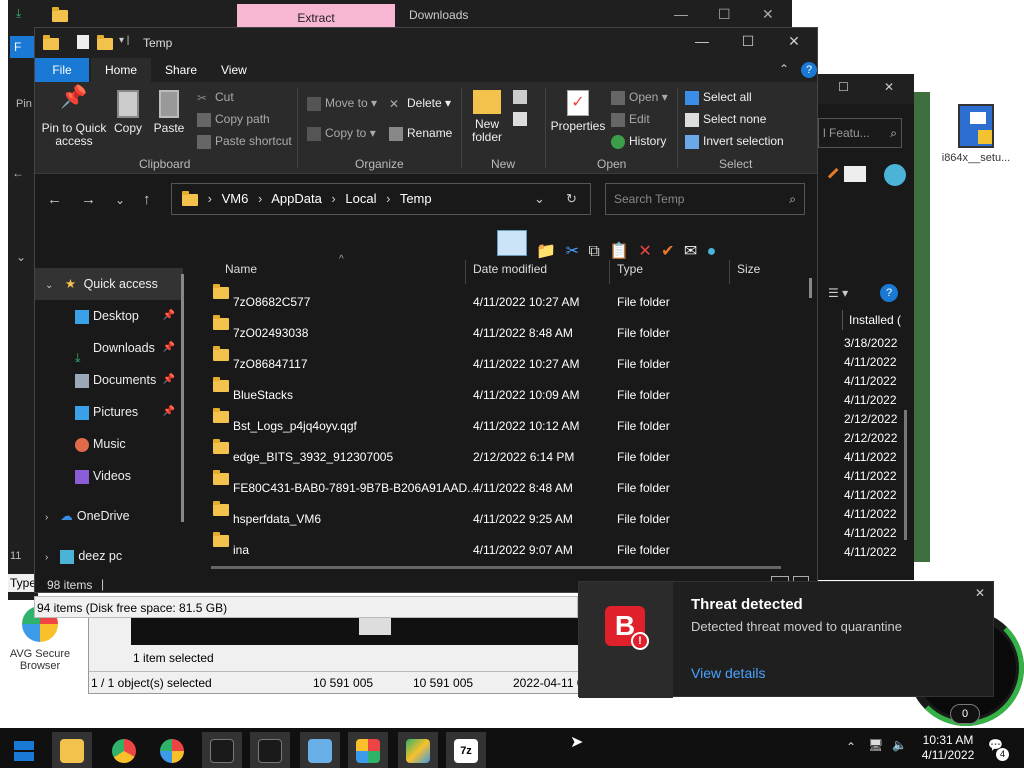  I want to click on tab-share: Share, so click(181, 70).